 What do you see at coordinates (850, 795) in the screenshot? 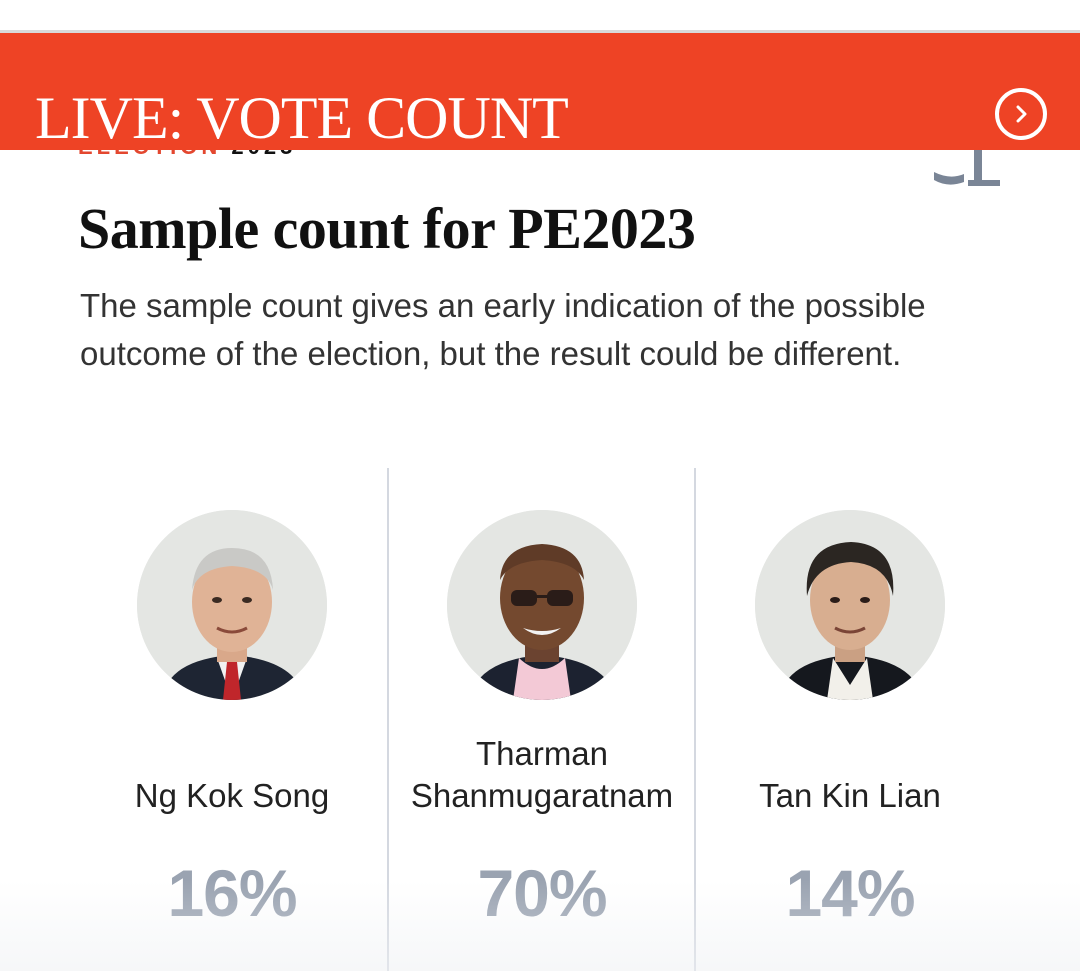
I see `candidate-name: Tan Kin Lian` at bounding box center [850, 795].